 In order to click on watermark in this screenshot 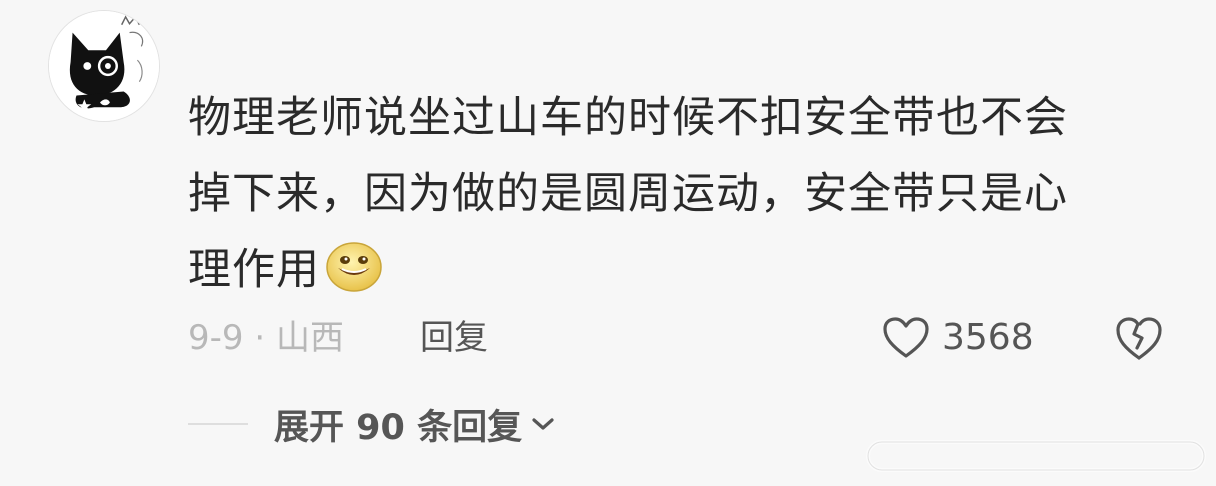, I will do `click(1036, 456)`.